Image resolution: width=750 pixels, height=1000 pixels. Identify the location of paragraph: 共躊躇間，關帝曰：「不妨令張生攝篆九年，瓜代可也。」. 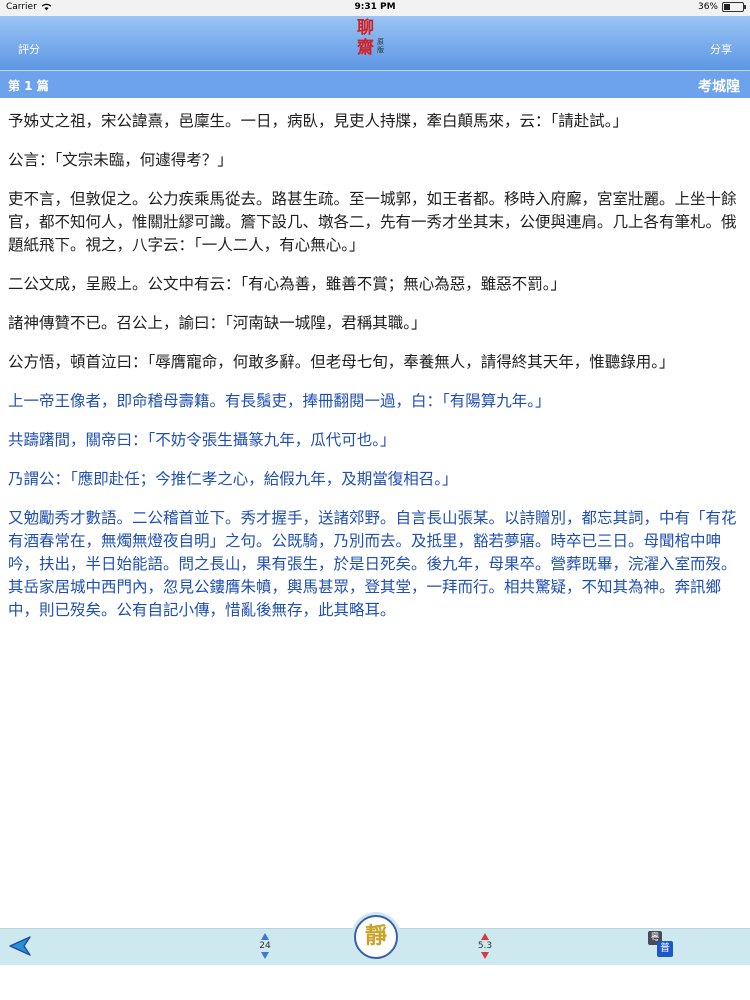
(202, 440).